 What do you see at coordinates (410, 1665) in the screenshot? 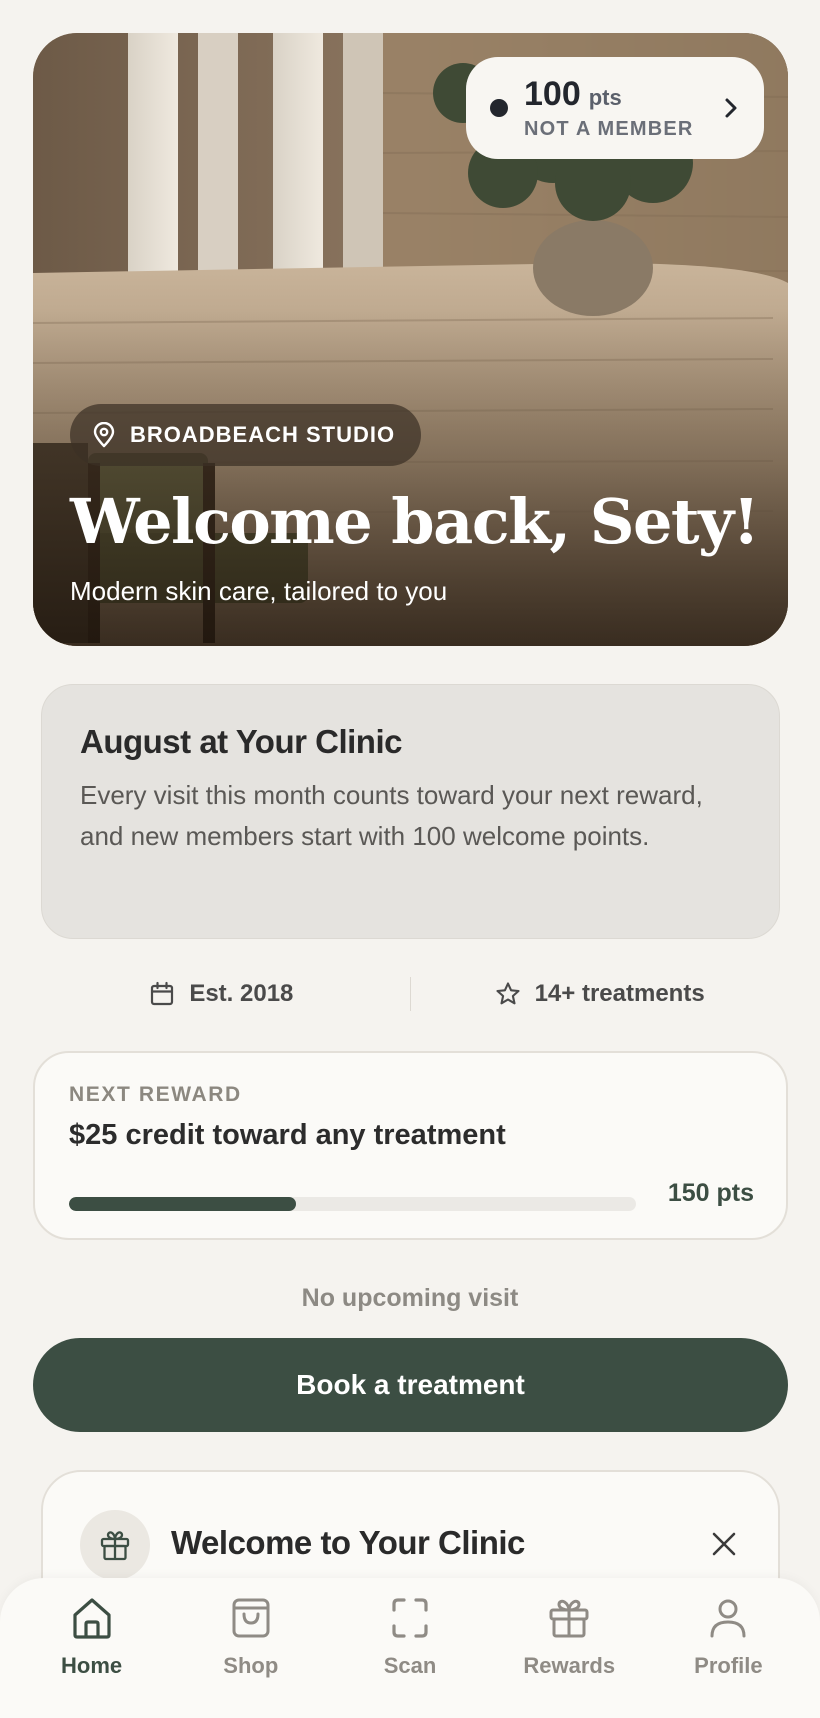
I see `nav-label: Scan` at bounding box center [410, 1665].